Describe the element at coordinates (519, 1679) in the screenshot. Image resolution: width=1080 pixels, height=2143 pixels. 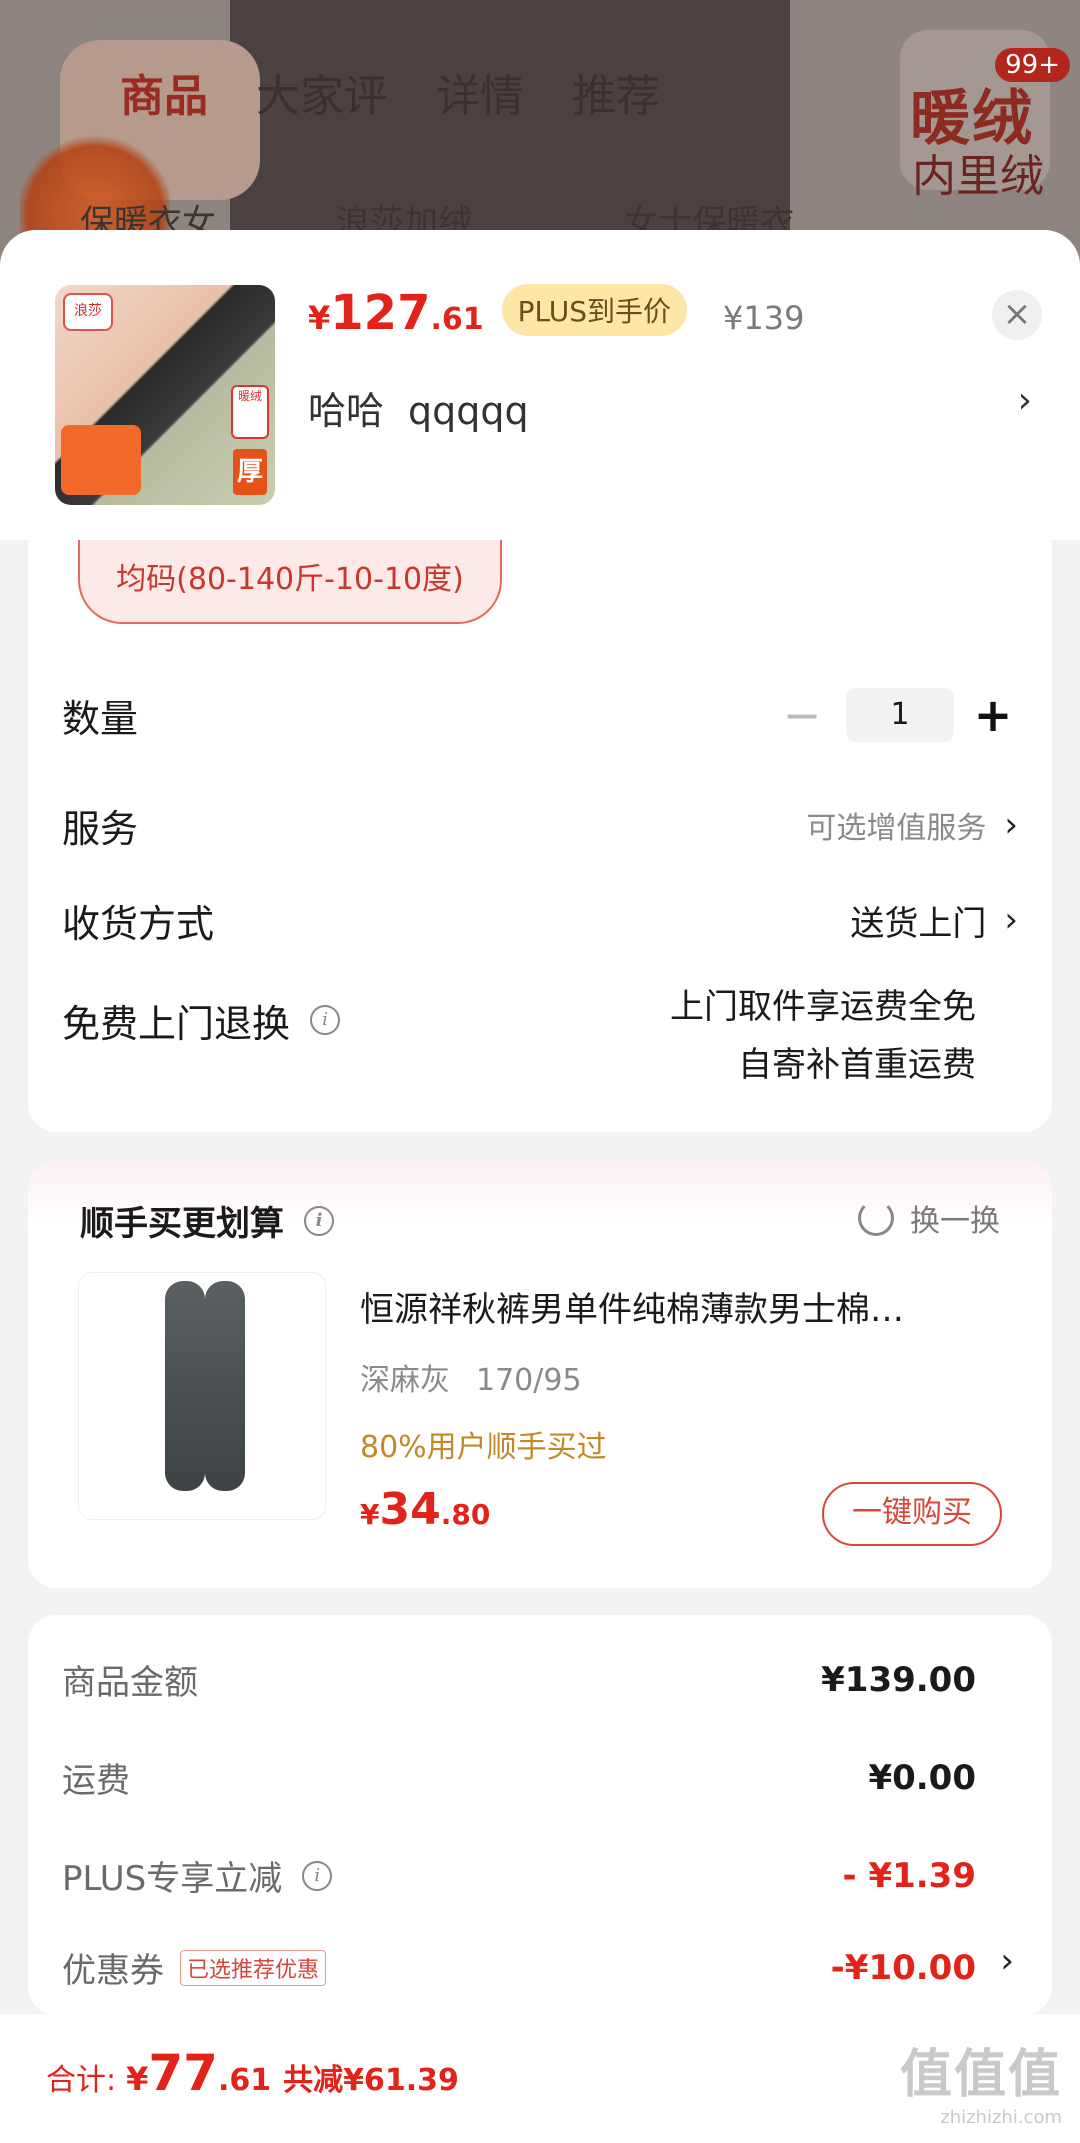
I see `goods-amount-row: 商品金额 ¥139.00` at that location.